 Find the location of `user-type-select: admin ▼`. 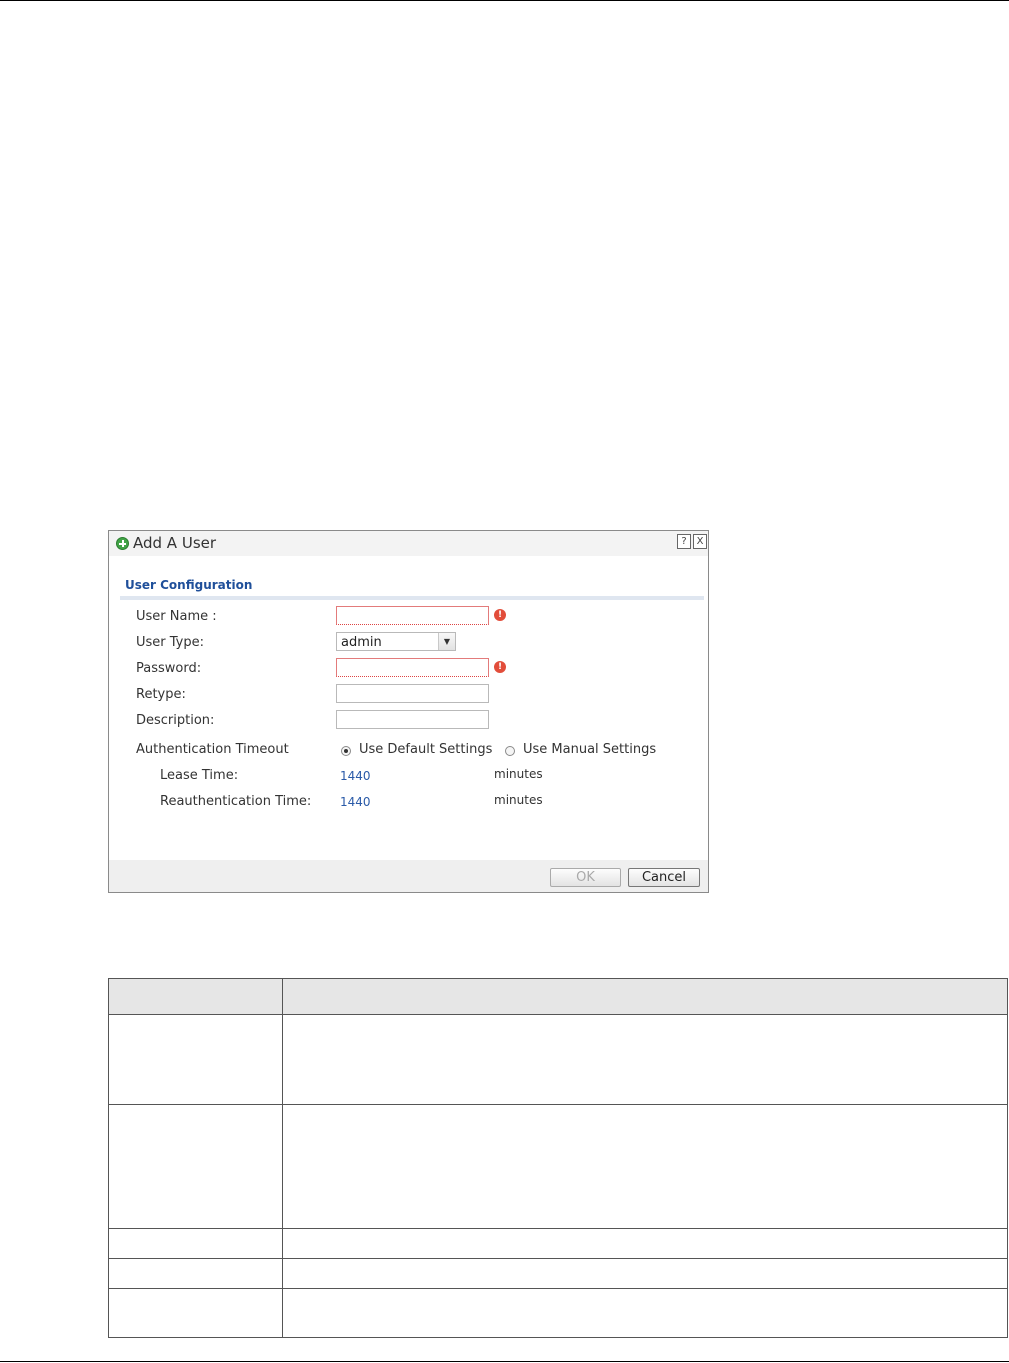

user-type-select: admin ▼ is located at coordinates (396, 641).